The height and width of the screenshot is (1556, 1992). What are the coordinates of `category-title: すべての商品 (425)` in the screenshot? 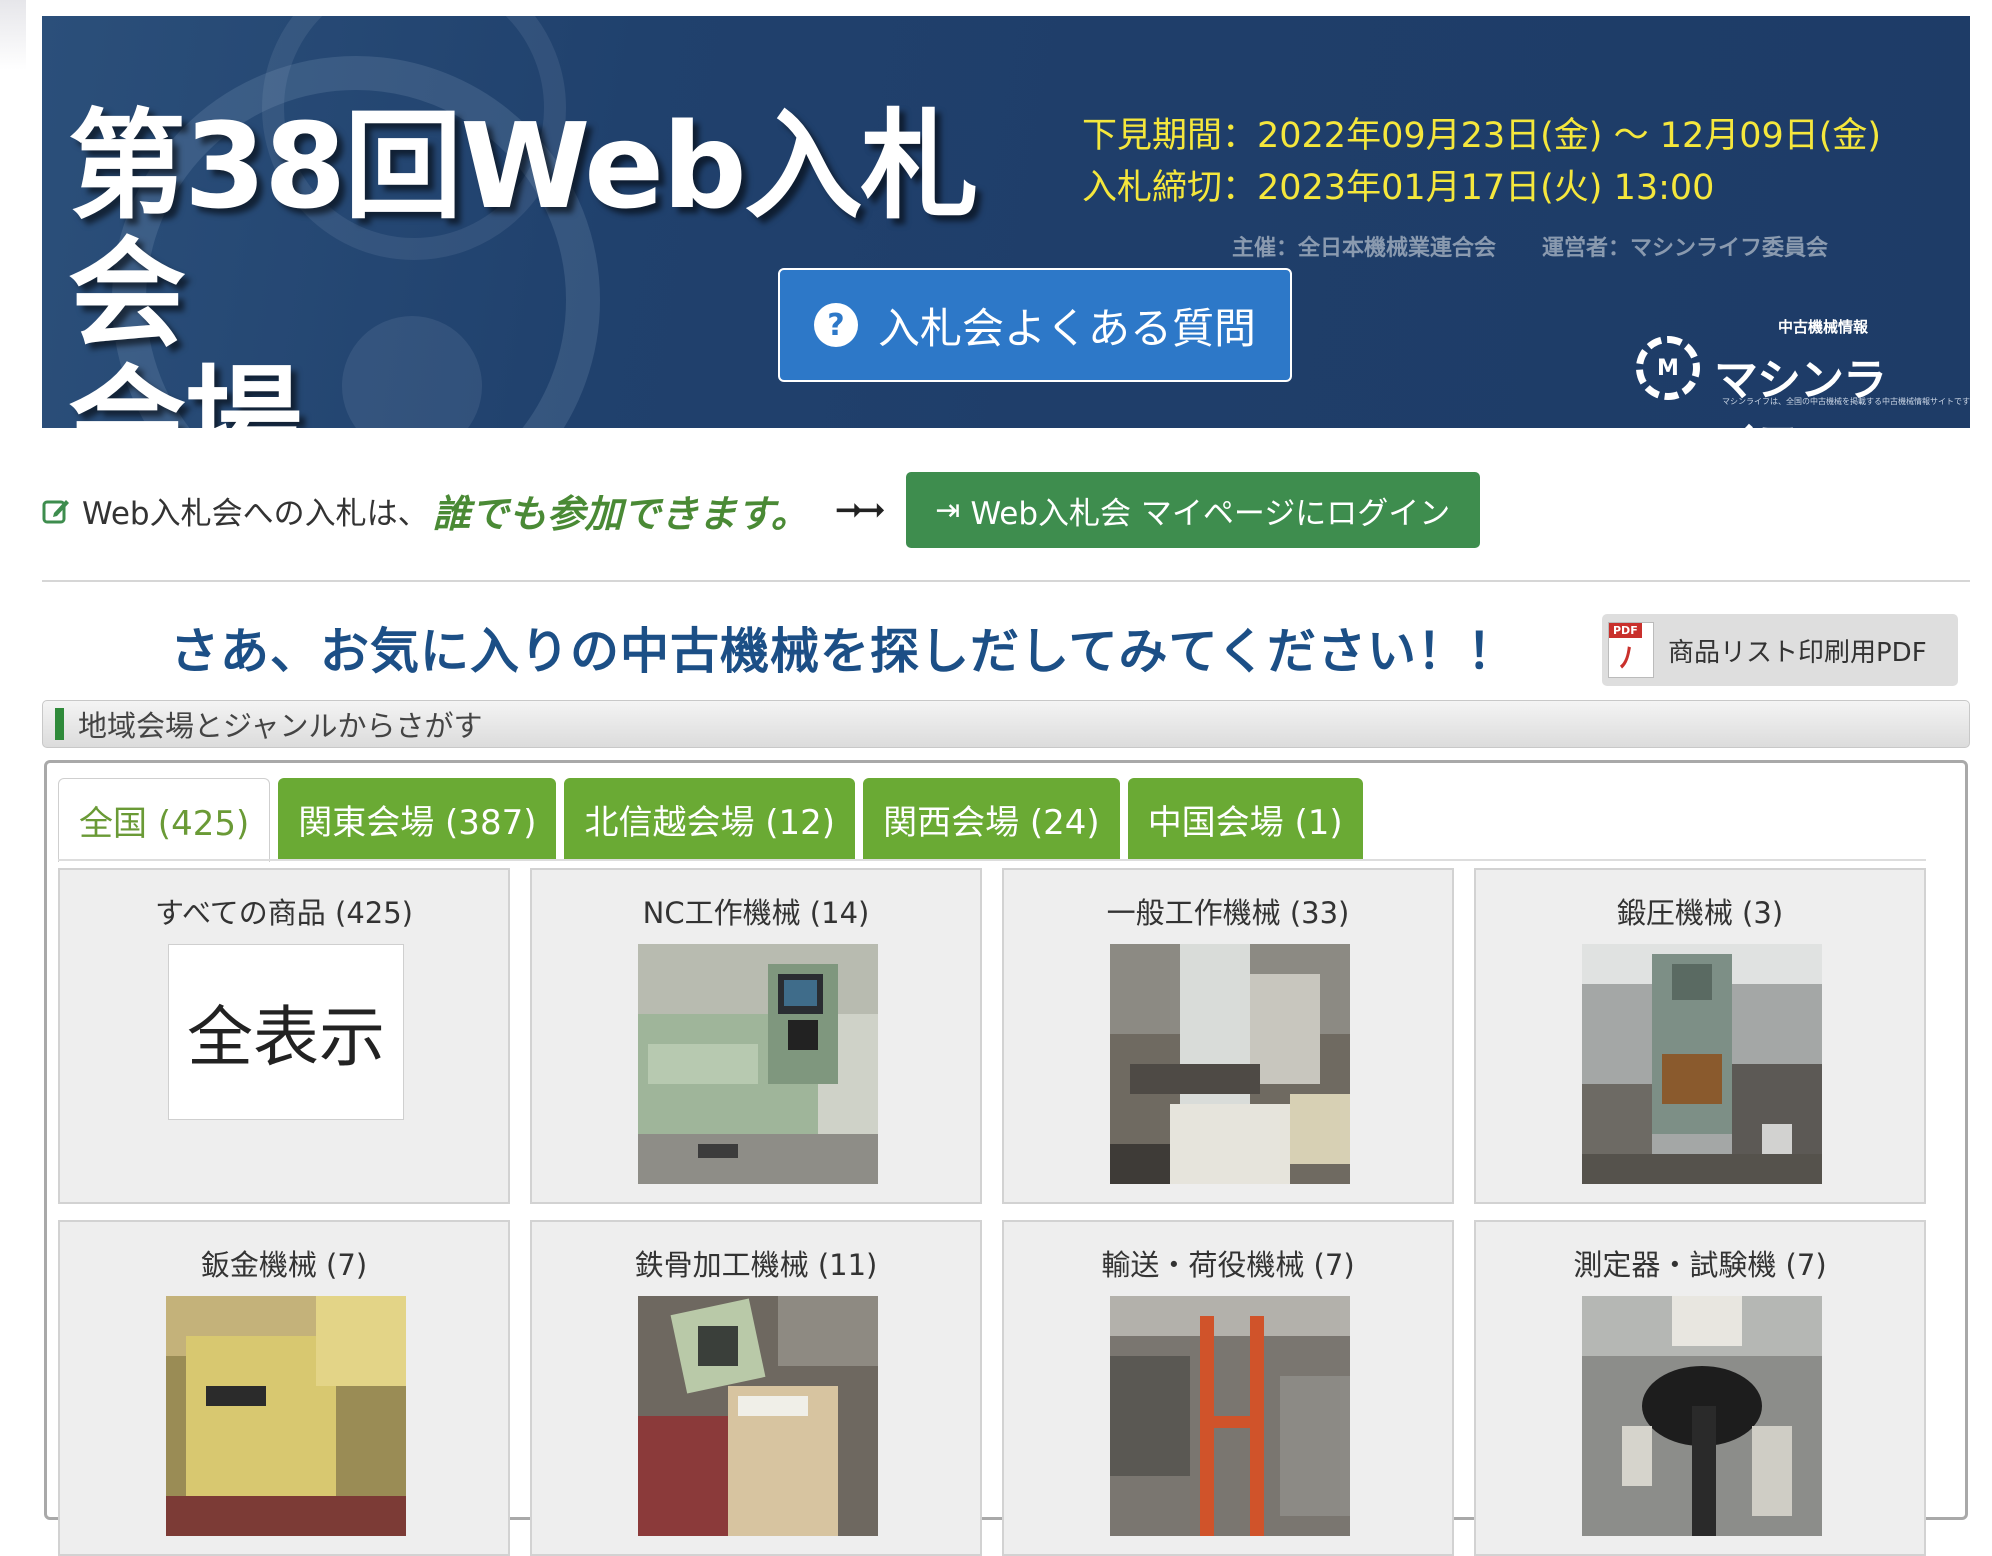 It's located at (283, 913).